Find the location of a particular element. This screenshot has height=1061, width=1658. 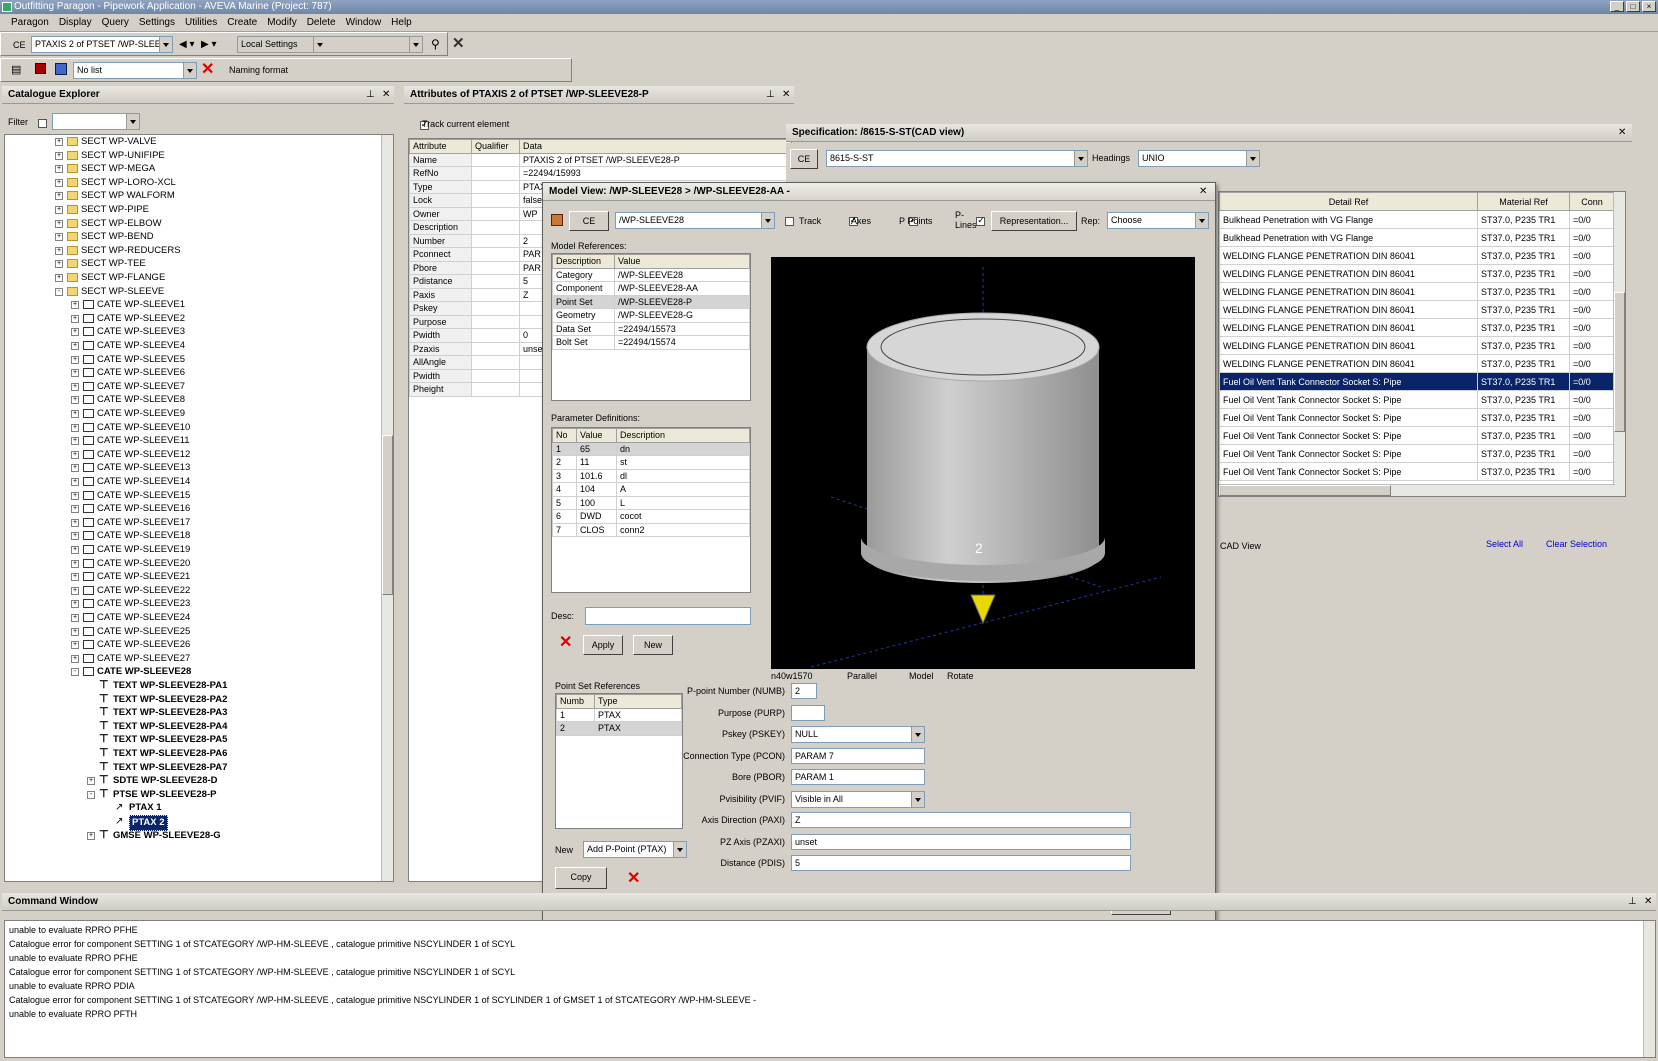

table-row: RefNo =22494/15993 is located at coordinates (600, 173).